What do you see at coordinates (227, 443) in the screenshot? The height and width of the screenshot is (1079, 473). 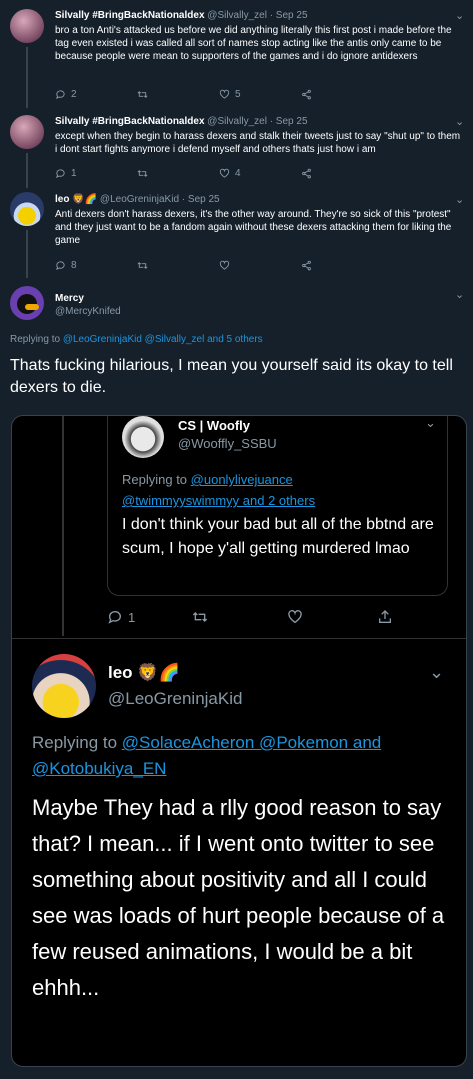 I see `author-handle: @Wooffly_SSBU` at bounding box center [227, 443].